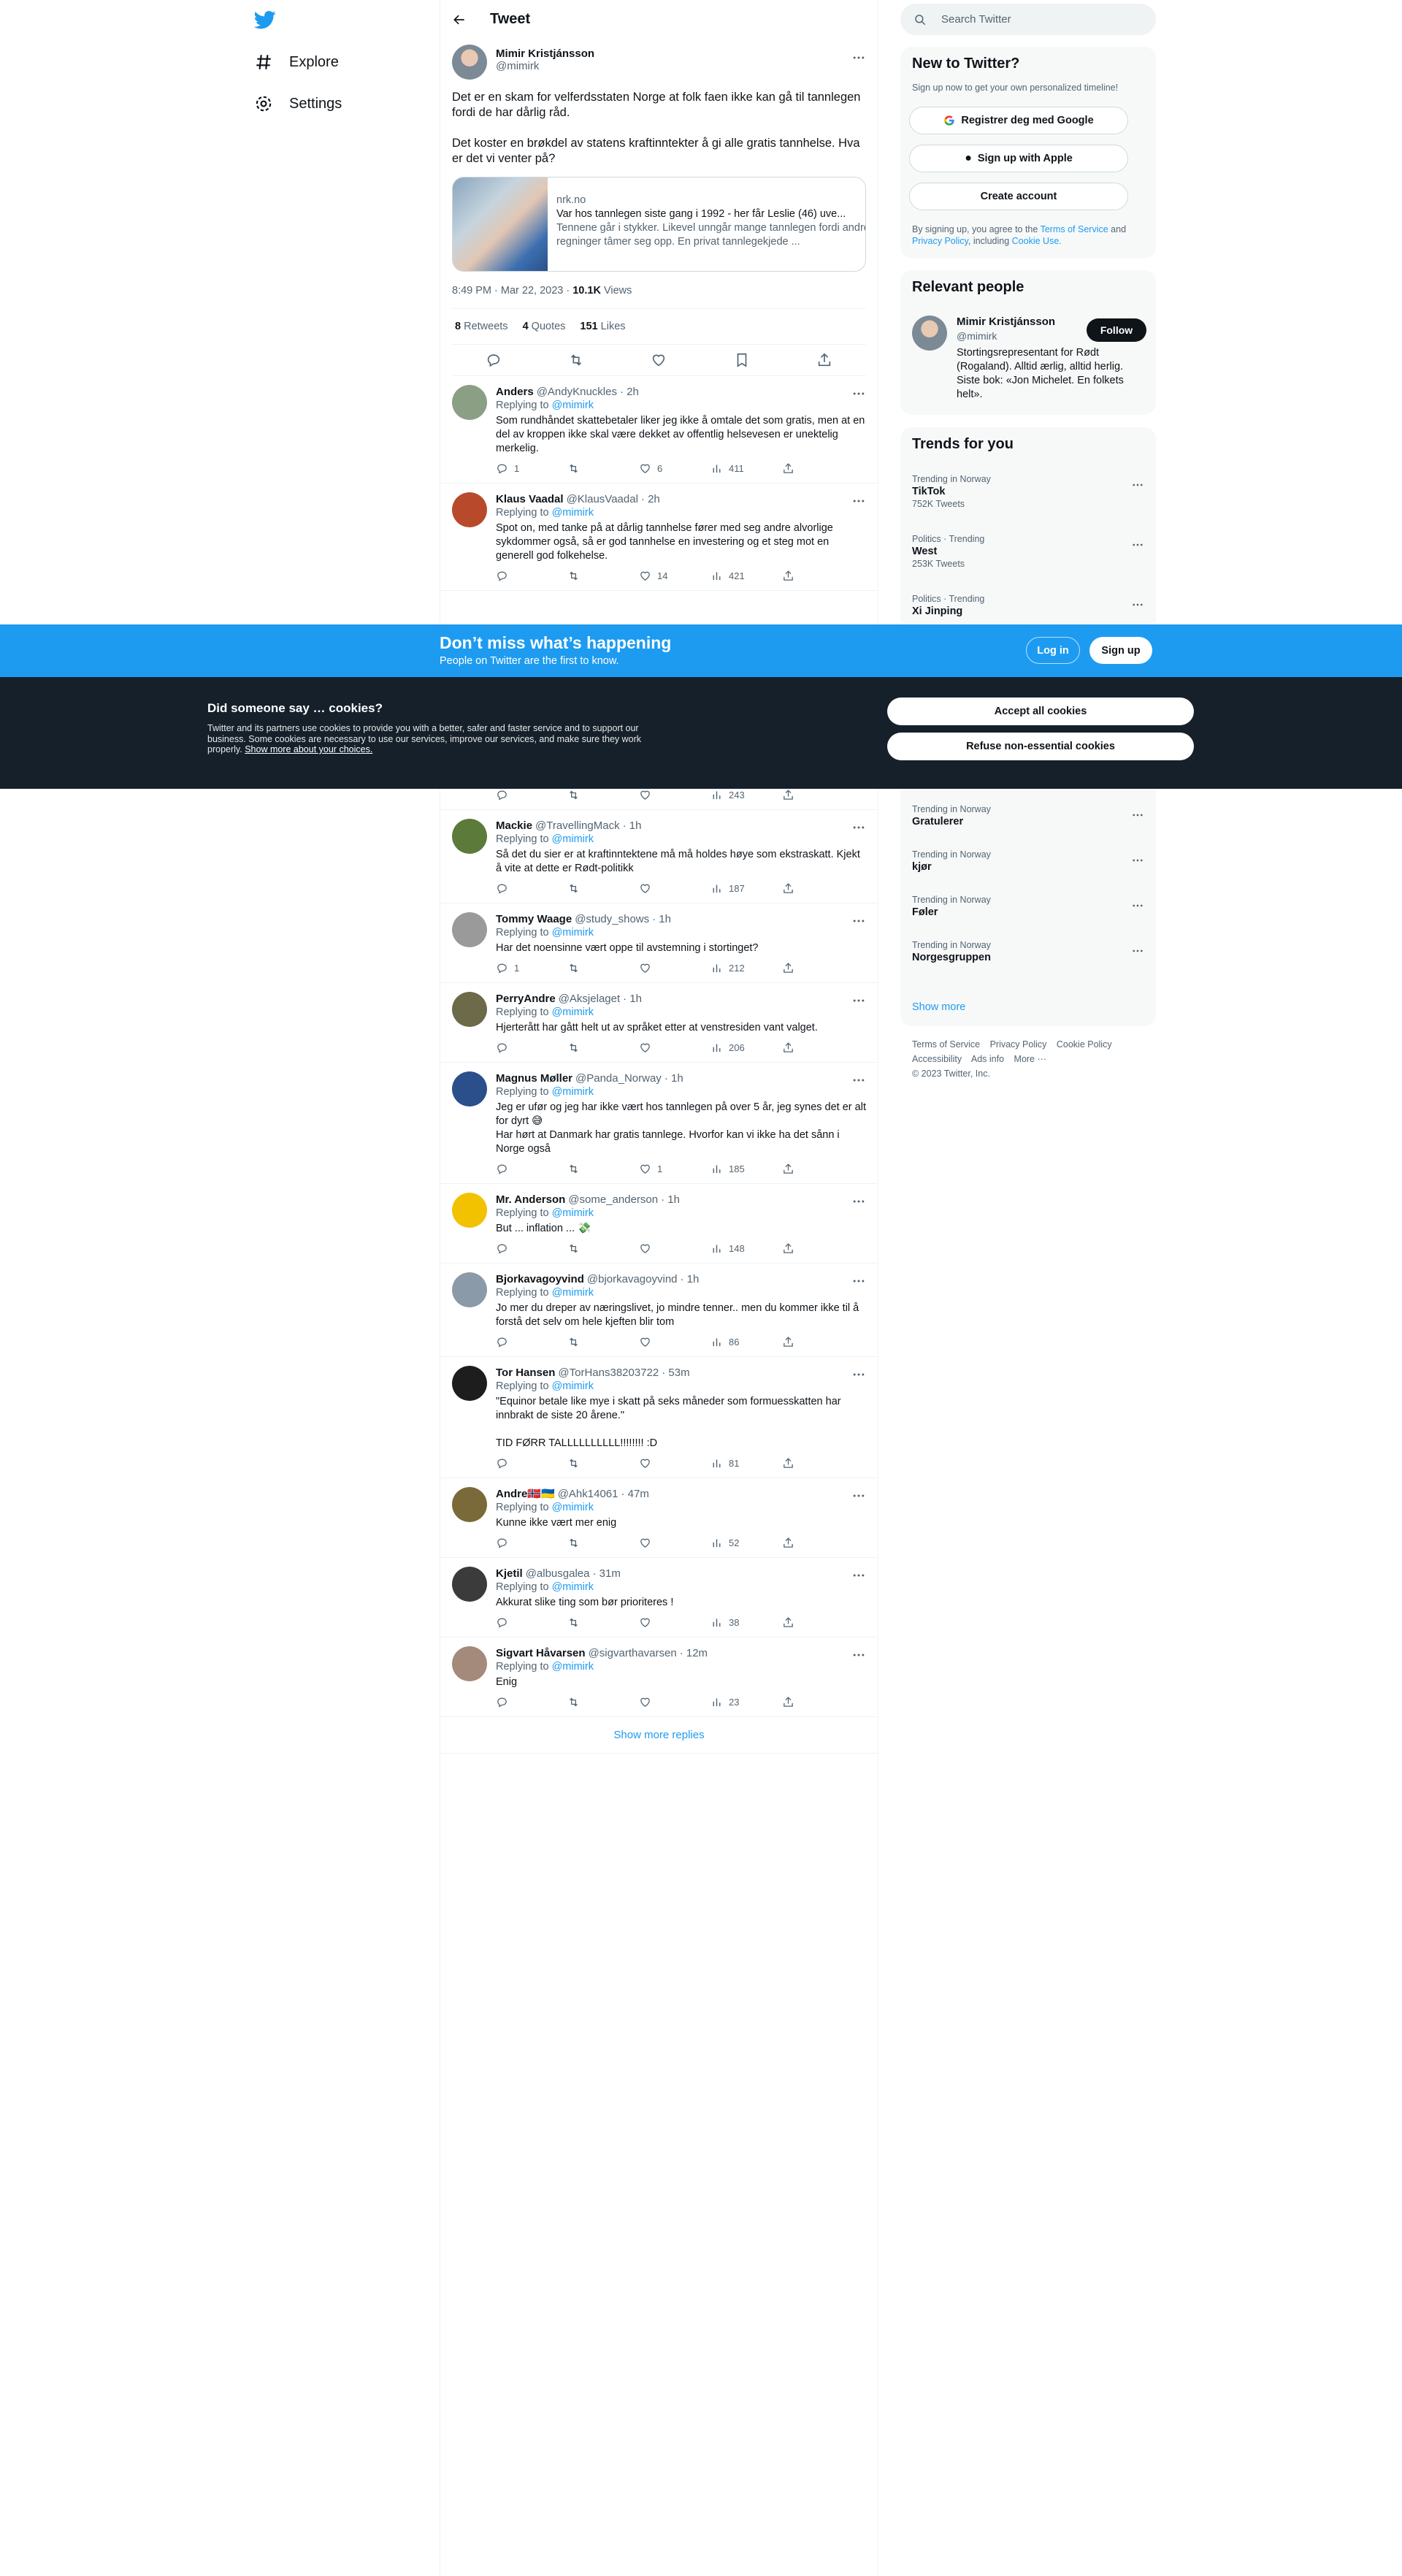 This screenshot has width=1402, height=2576. Describe the element at coordinates (541, 1653) in the screenshot. I see `reply-author-name: Sigvart Håvarsen` at that location.